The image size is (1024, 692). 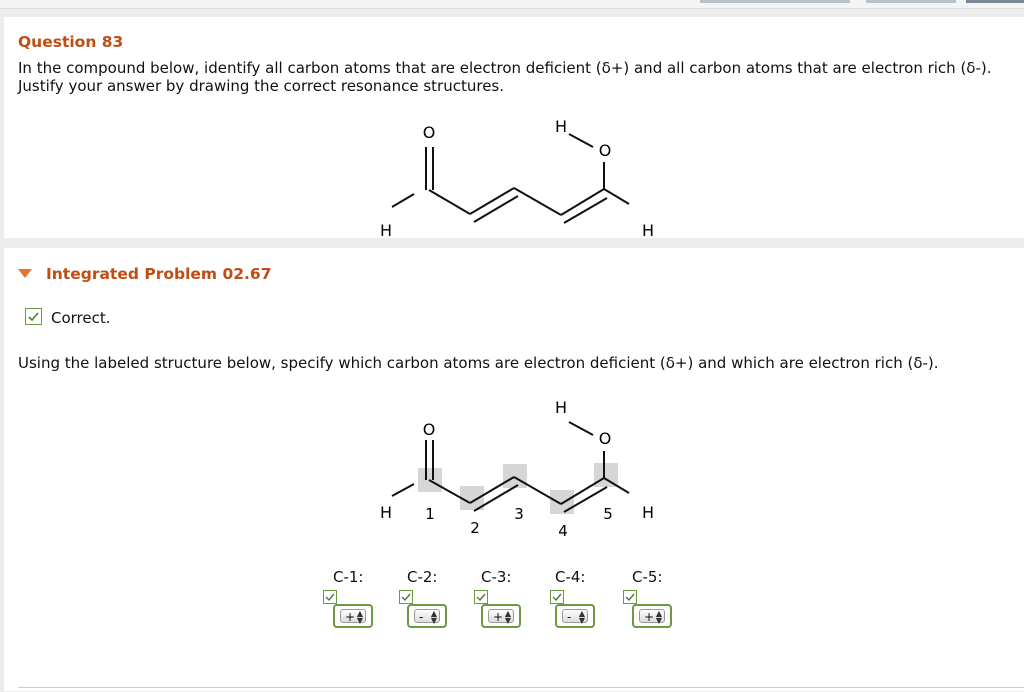 What do you see at coordinates (575, 616) in the screenshot?
I see `answer-select-c4: - ▲ ▼` at bounding box center [575, 616].